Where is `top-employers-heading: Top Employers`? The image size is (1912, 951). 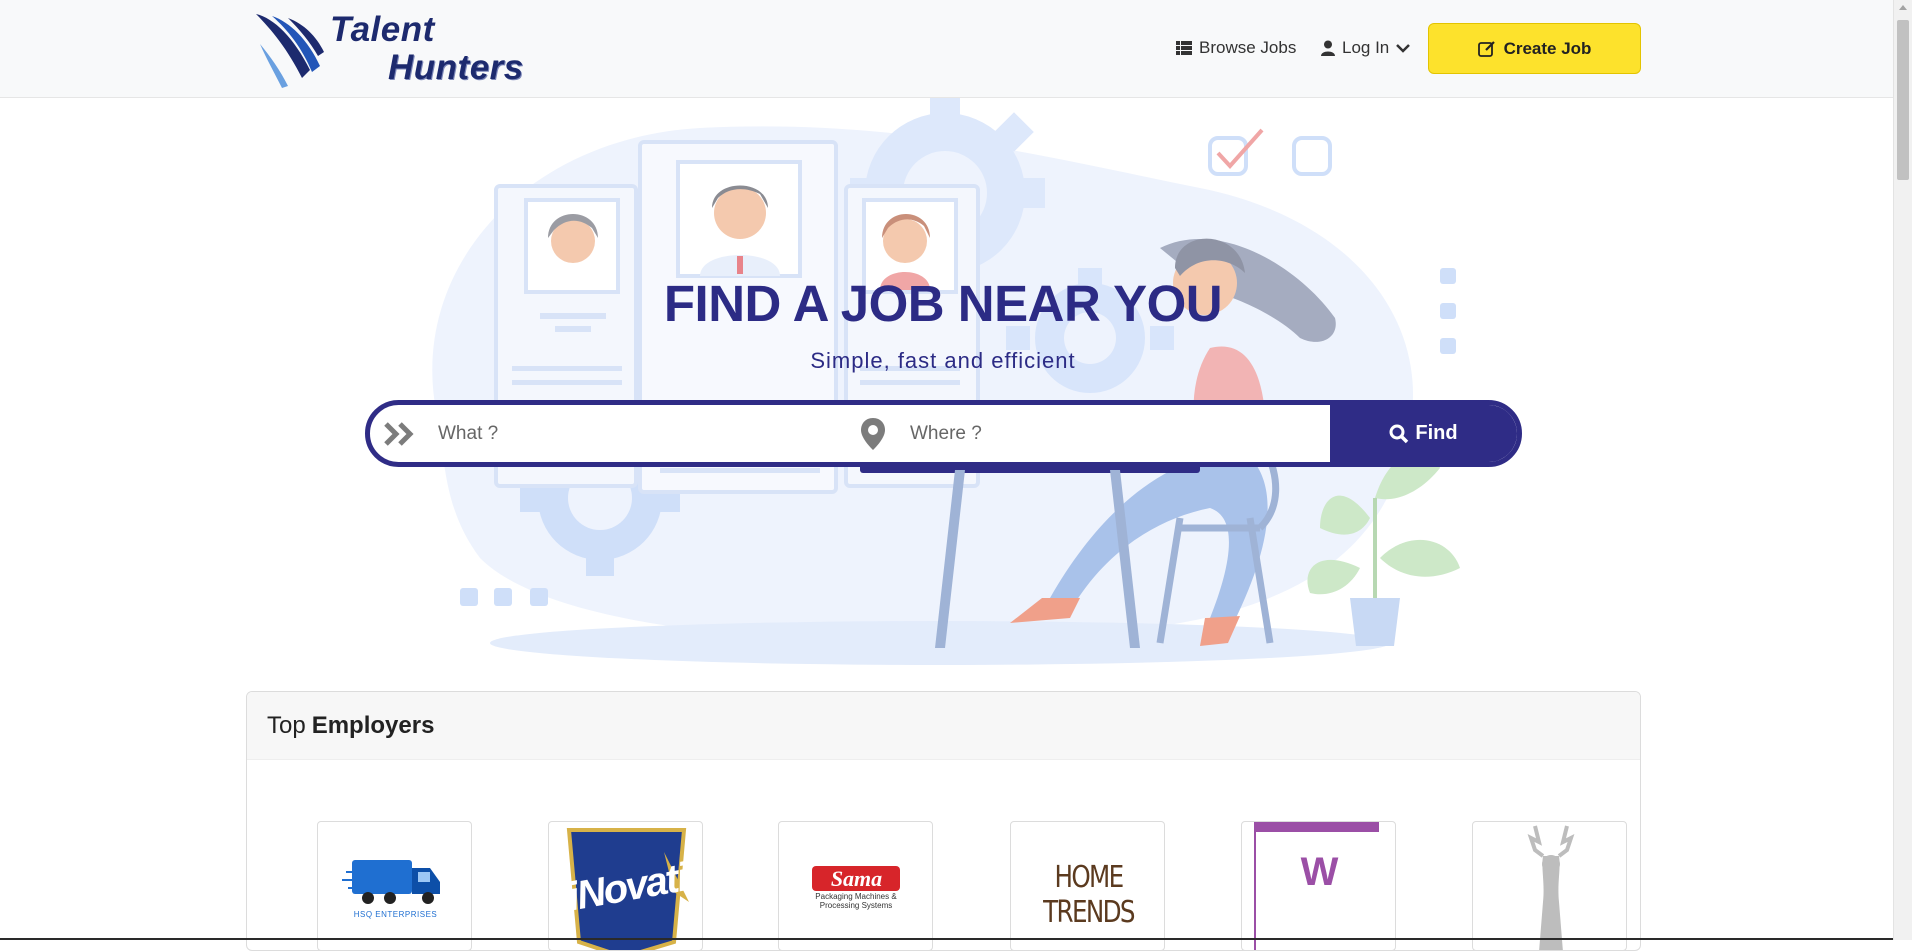 top-employers-heading: Top Employers is located at coordinates (943, 726).